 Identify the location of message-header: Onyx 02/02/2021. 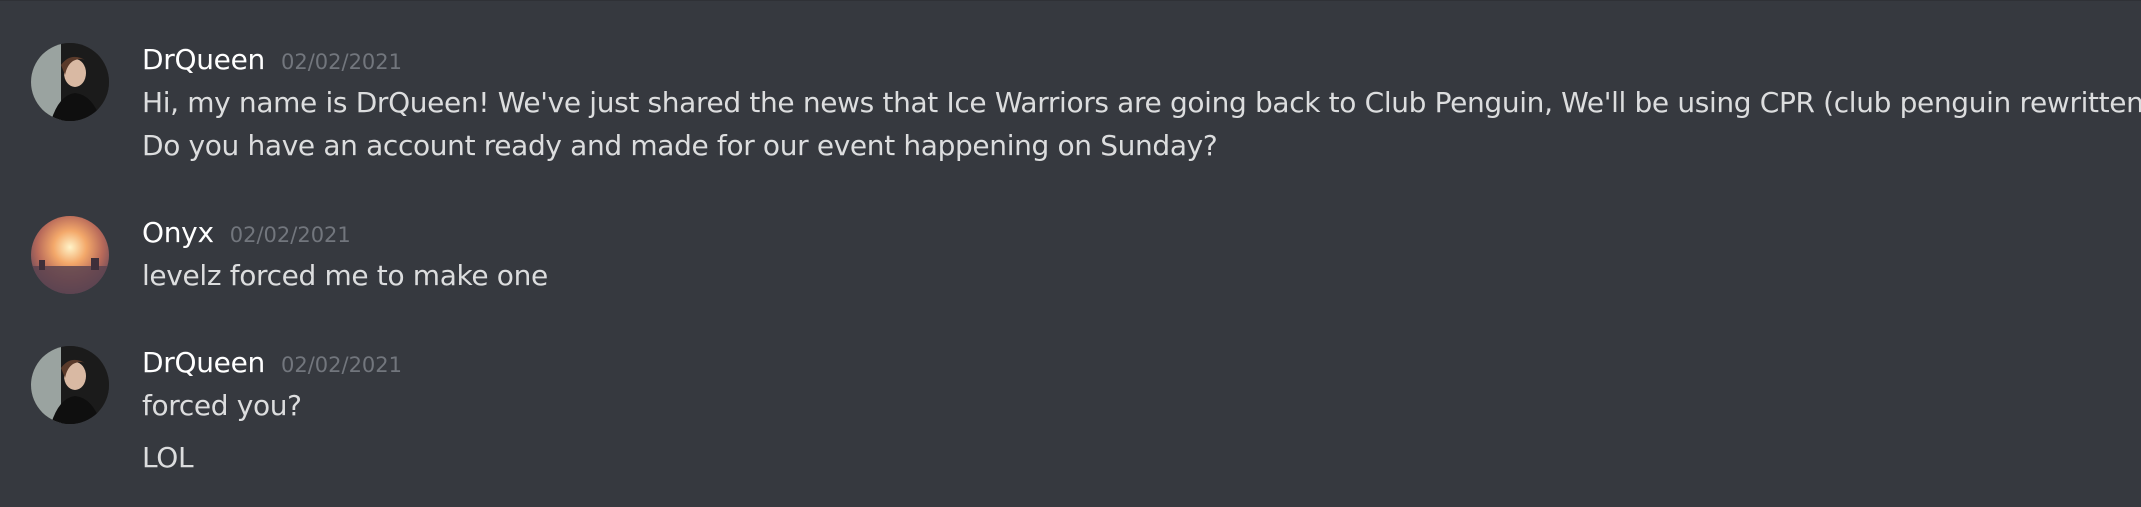
(246, 234).